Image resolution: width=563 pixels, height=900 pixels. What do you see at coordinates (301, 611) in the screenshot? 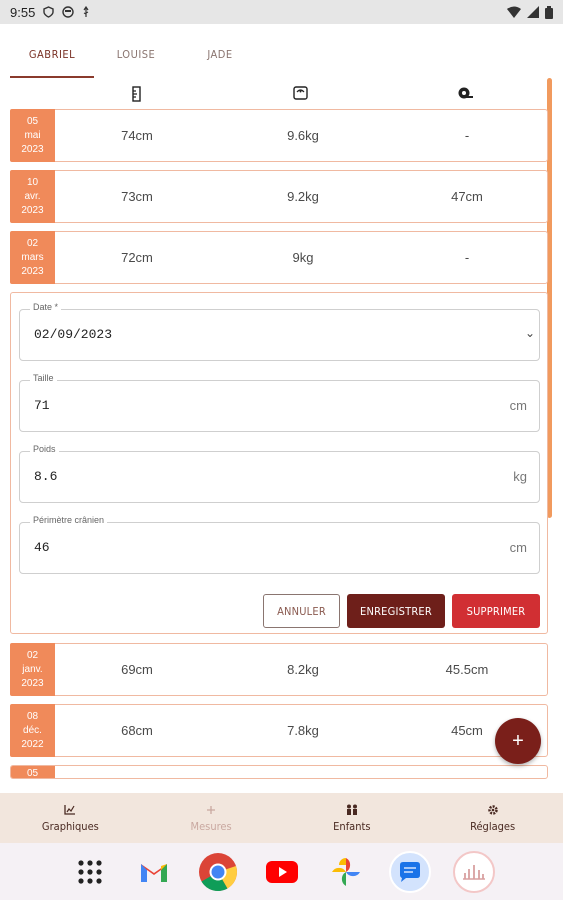
I see `cancel-button: ANNULER` at bounding box center [301, 611].